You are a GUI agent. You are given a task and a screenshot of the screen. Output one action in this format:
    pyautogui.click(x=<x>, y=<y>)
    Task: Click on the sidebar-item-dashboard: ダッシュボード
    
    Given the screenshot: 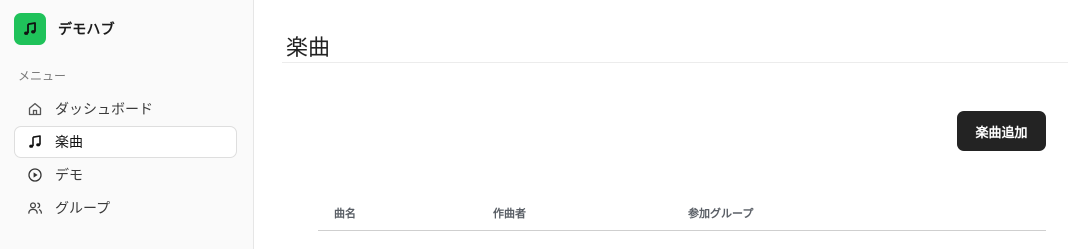 What is the action you would take?
    pyautogui.click(x=125, y=109)
    